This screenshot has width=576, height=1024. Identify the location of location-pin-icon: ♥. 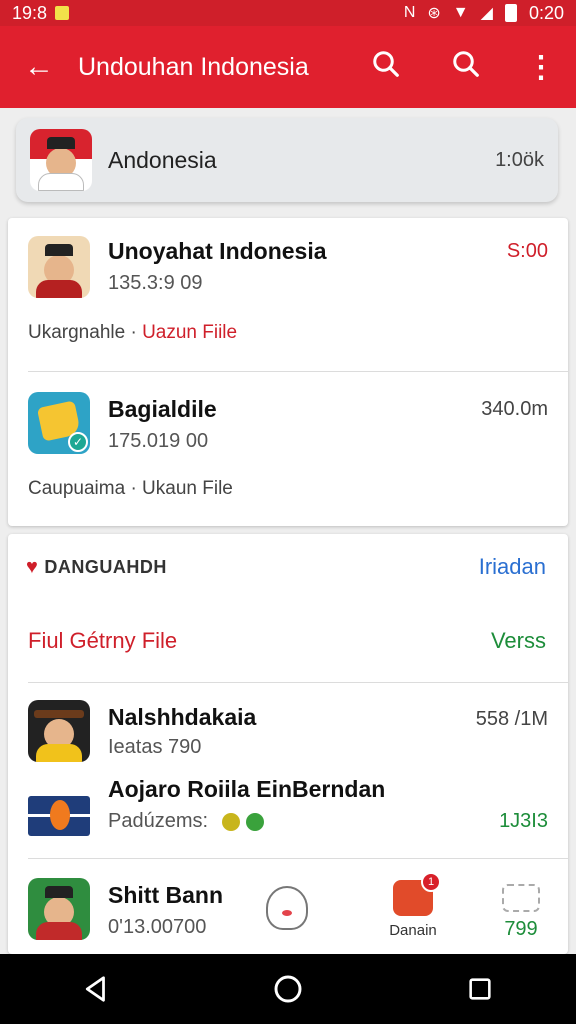
(32, 567).